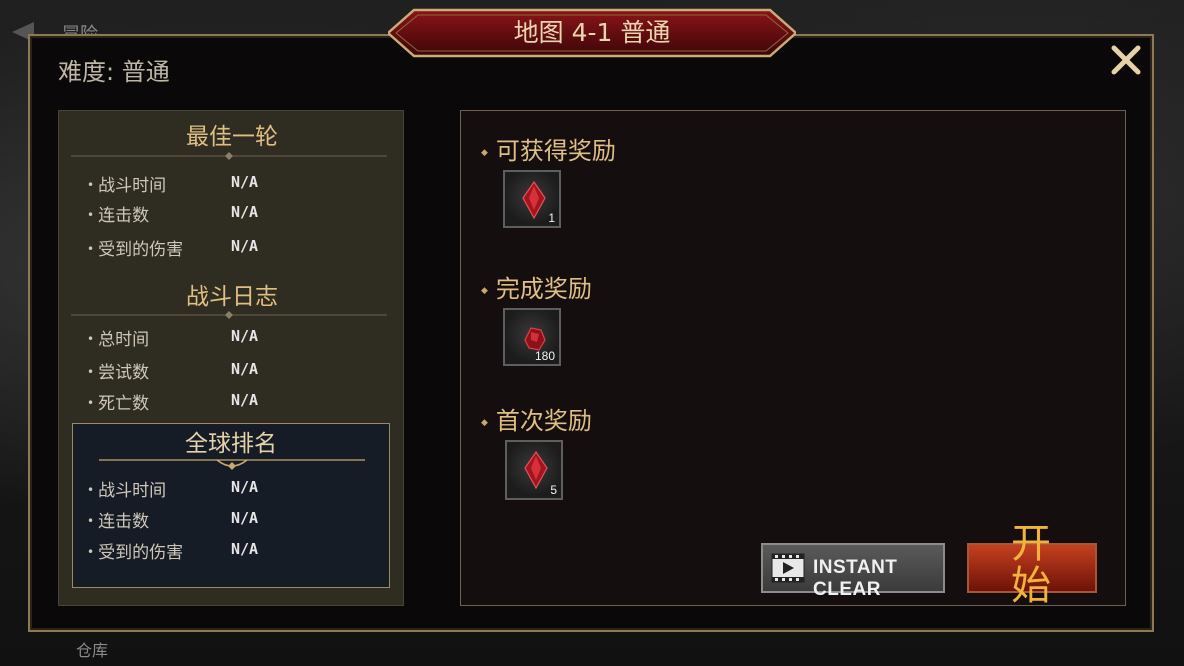 The height and width of the screenshot is (666, 1184). Describe the element at coordinates (118, 337) in the screenshot. I see `stat-label: 总时间` at that location.